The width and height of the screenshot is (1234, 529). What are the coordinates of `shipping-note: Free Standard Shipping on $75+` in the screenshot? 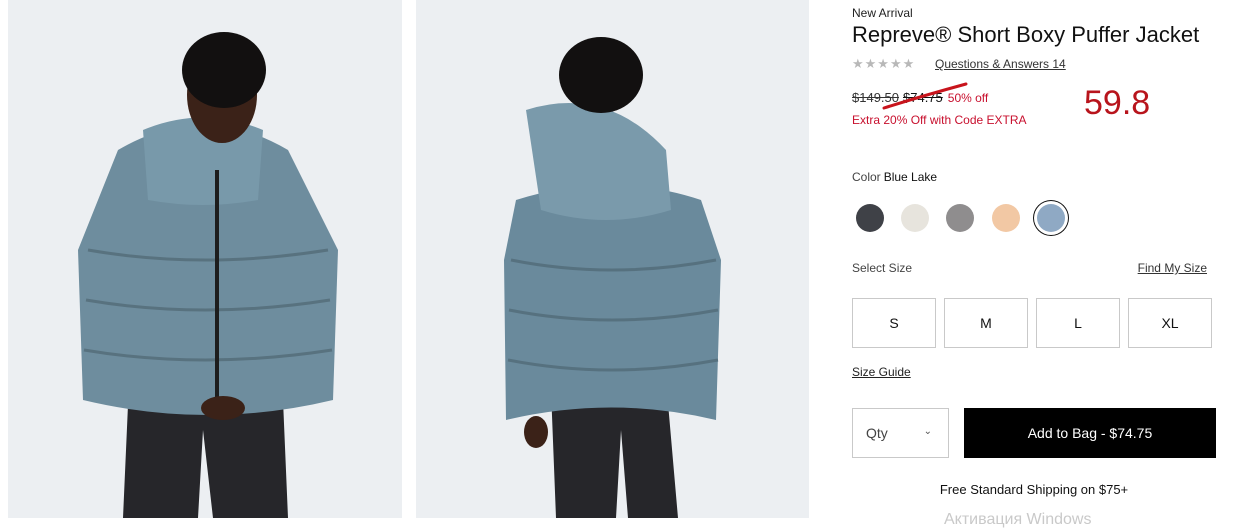 It's located at (1034, 489).